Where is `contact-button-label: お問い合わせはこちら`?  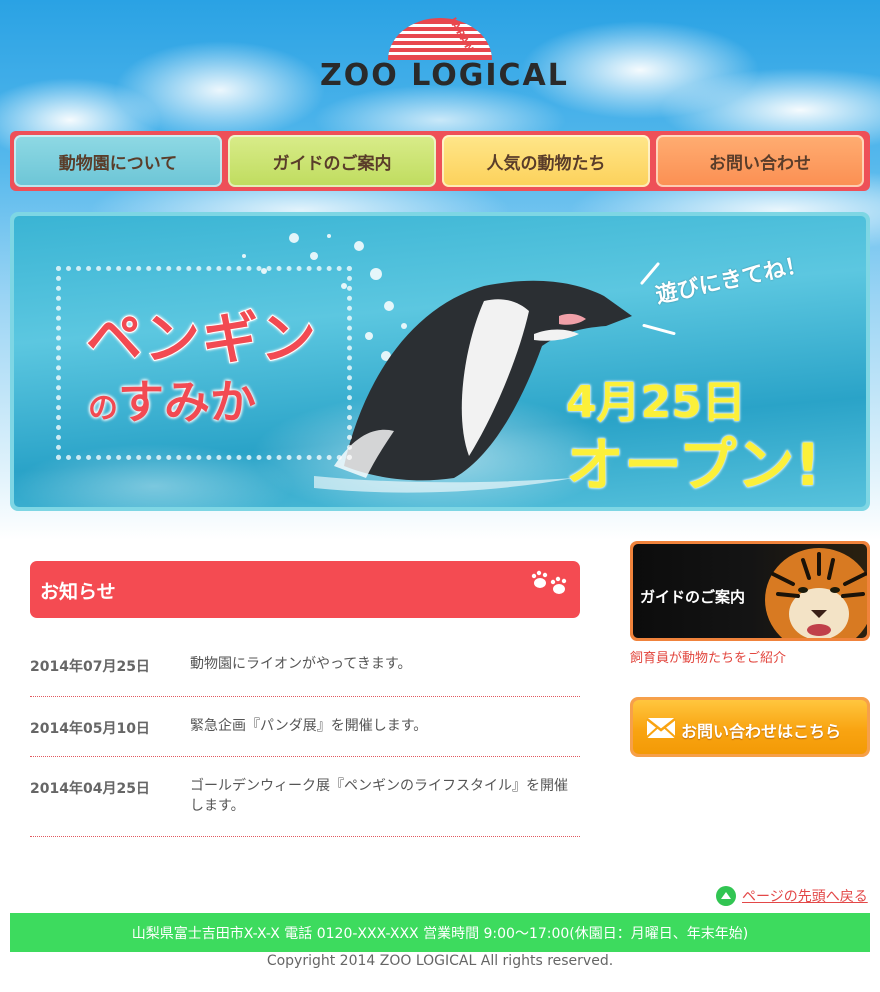
contact-button-label: お問い合わせはこちら is located at coordinates (761, 731).